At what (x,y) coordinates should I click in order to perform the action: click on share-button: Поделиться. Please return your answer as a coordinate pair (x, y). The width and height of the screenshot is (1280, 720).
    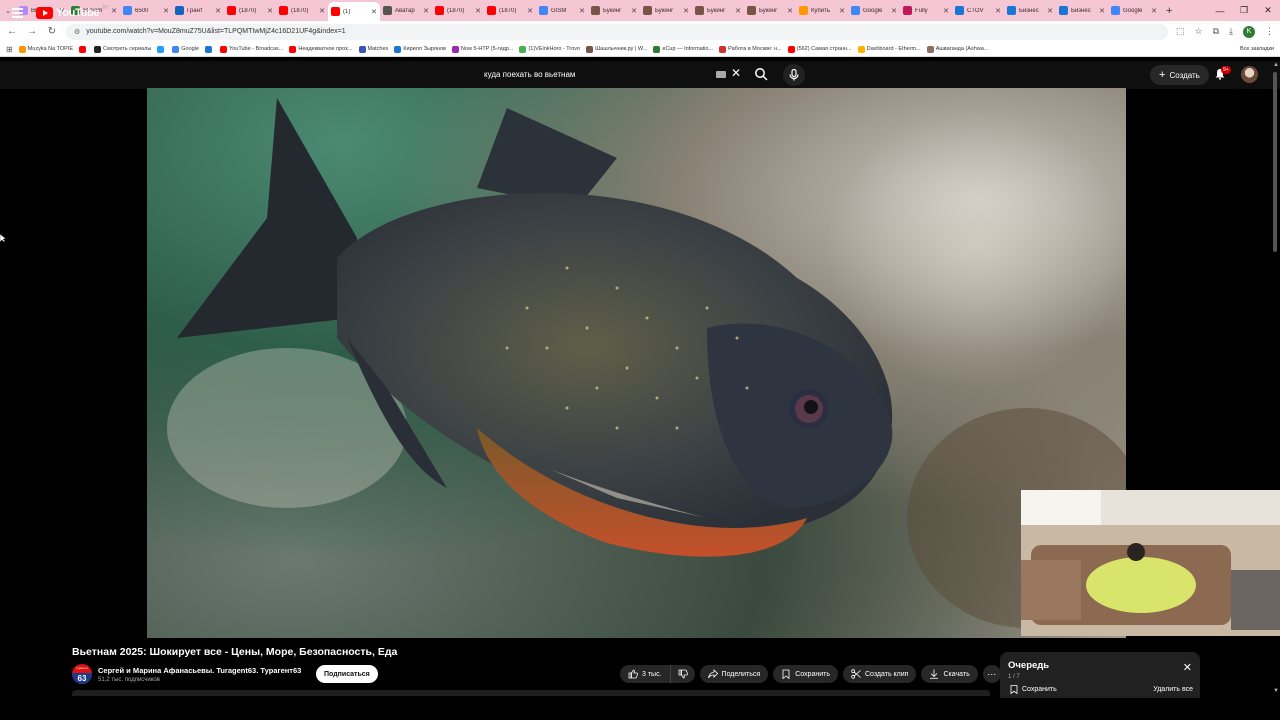
    Looking at the image, I should click on (734, 674).